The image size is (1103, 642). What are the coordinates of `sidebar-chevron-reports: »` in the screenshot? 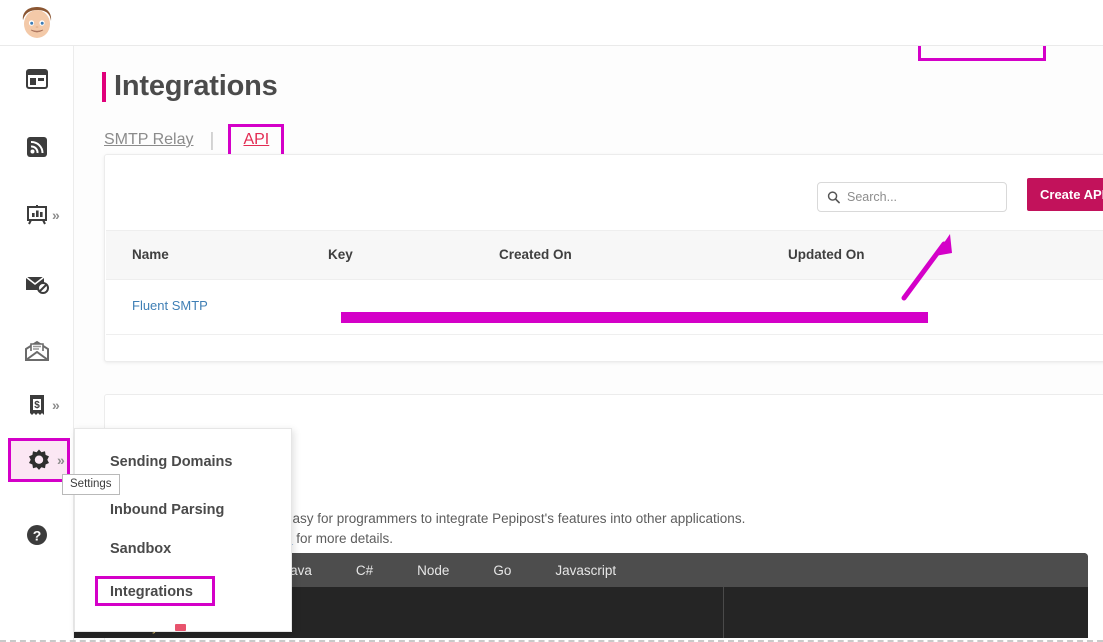 It's located at (56, 215).